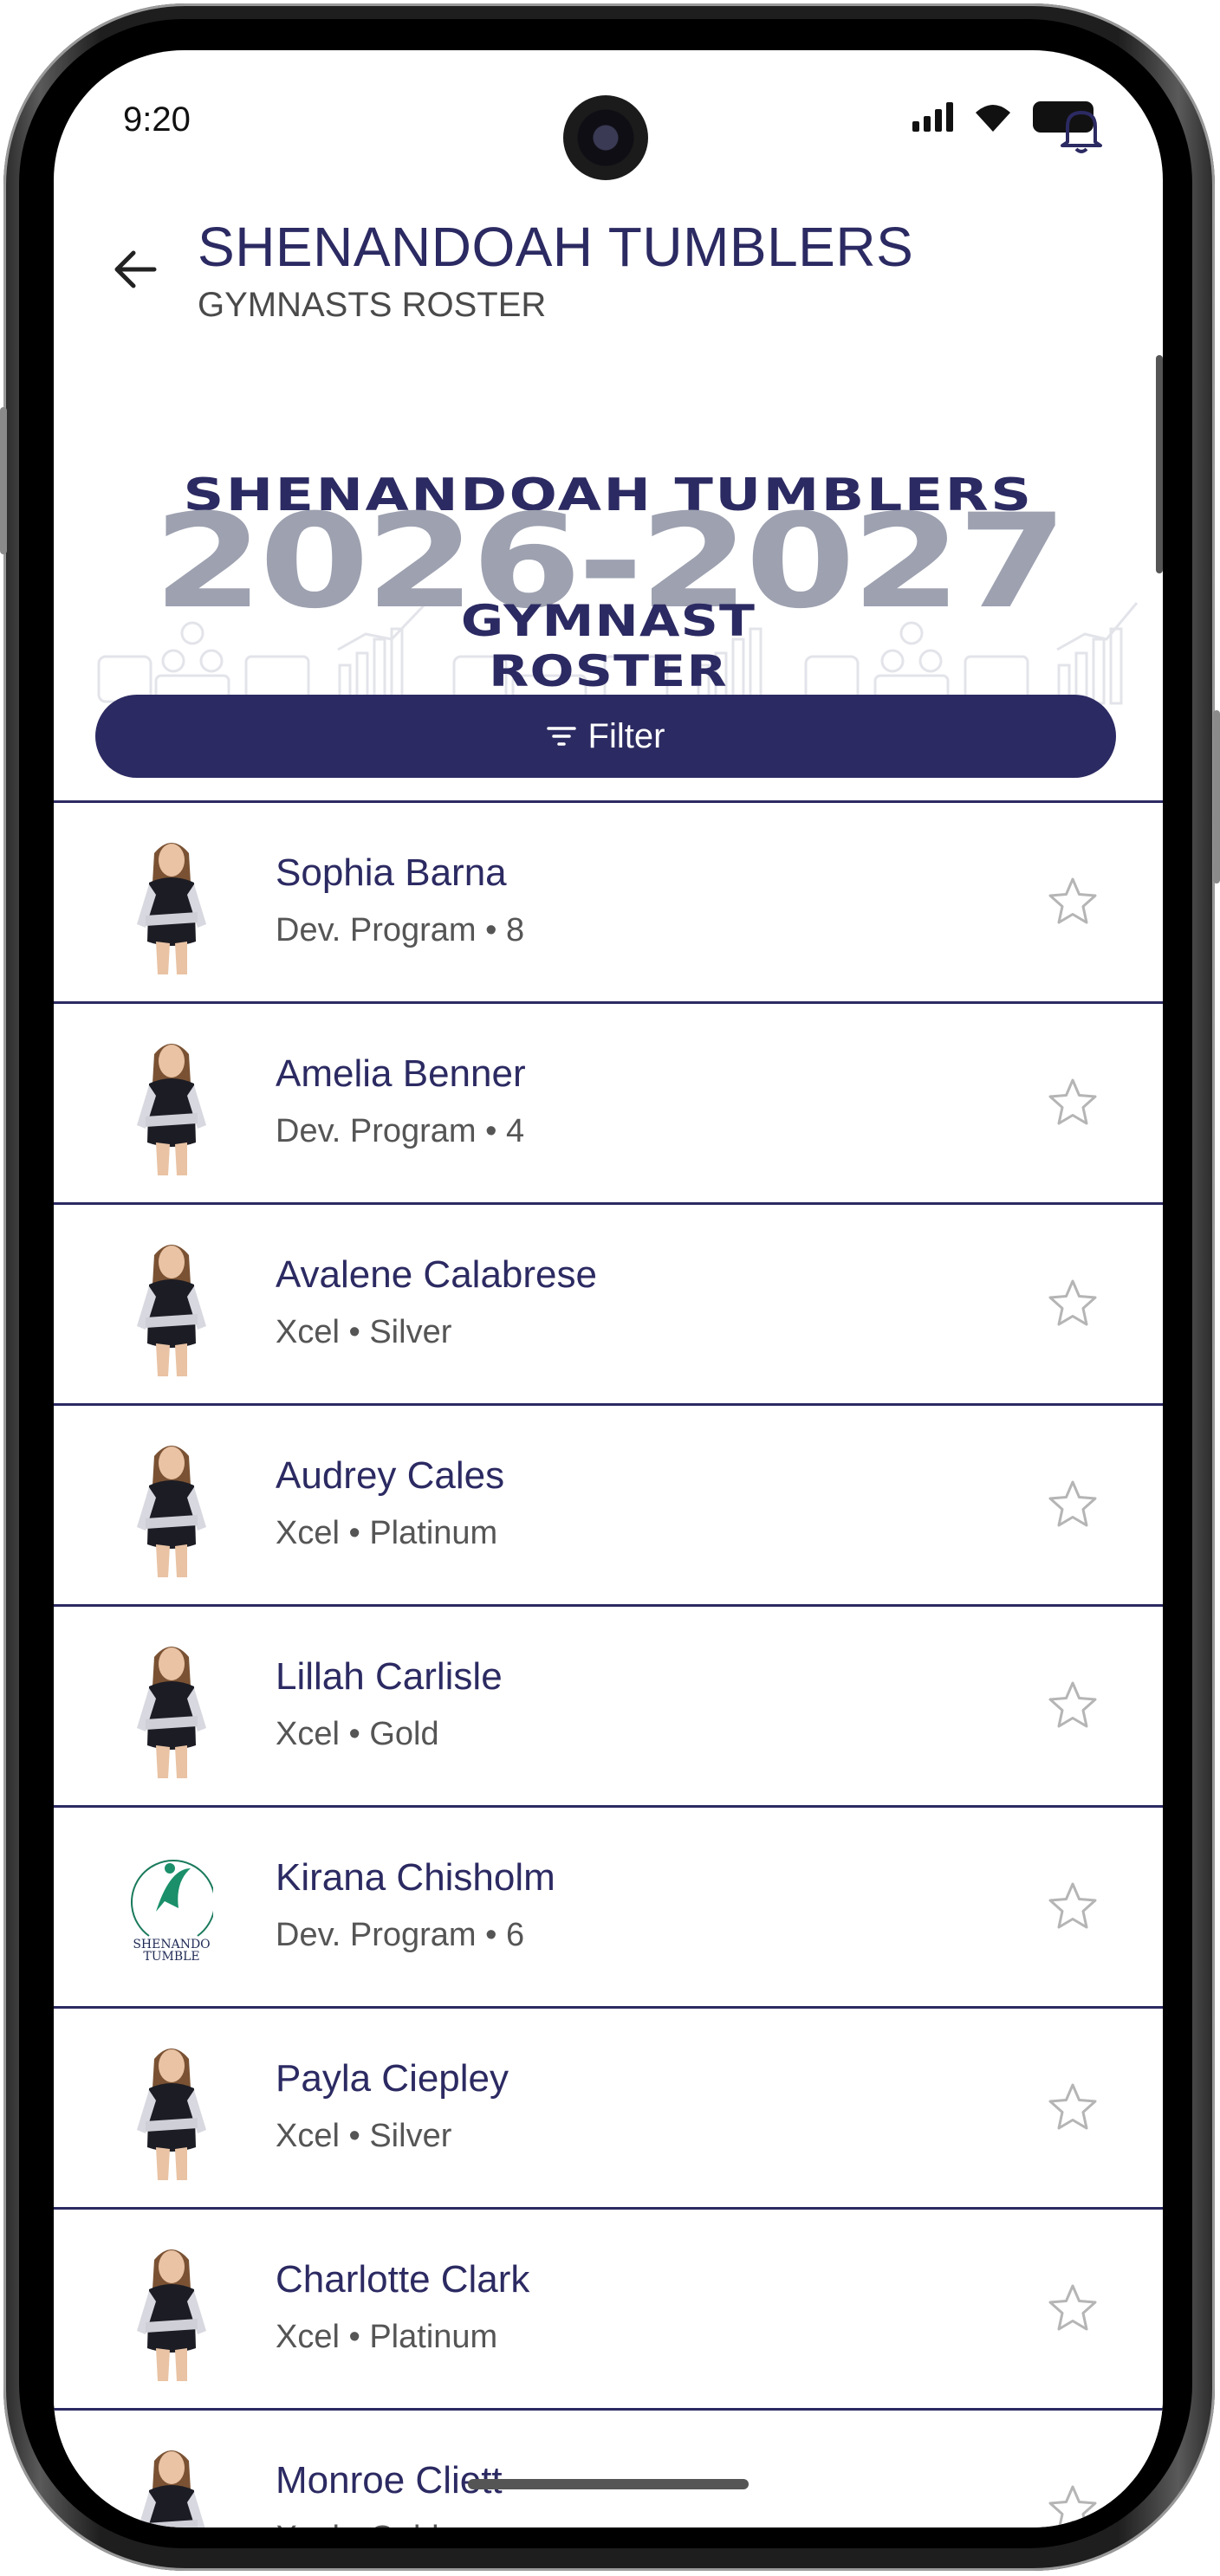 This screenshot has height=2576, width=1220. What do you see at coordinates (136, 269) in the screenshot?
I see `back-arrow-icon` at bounding box center [136, 269].